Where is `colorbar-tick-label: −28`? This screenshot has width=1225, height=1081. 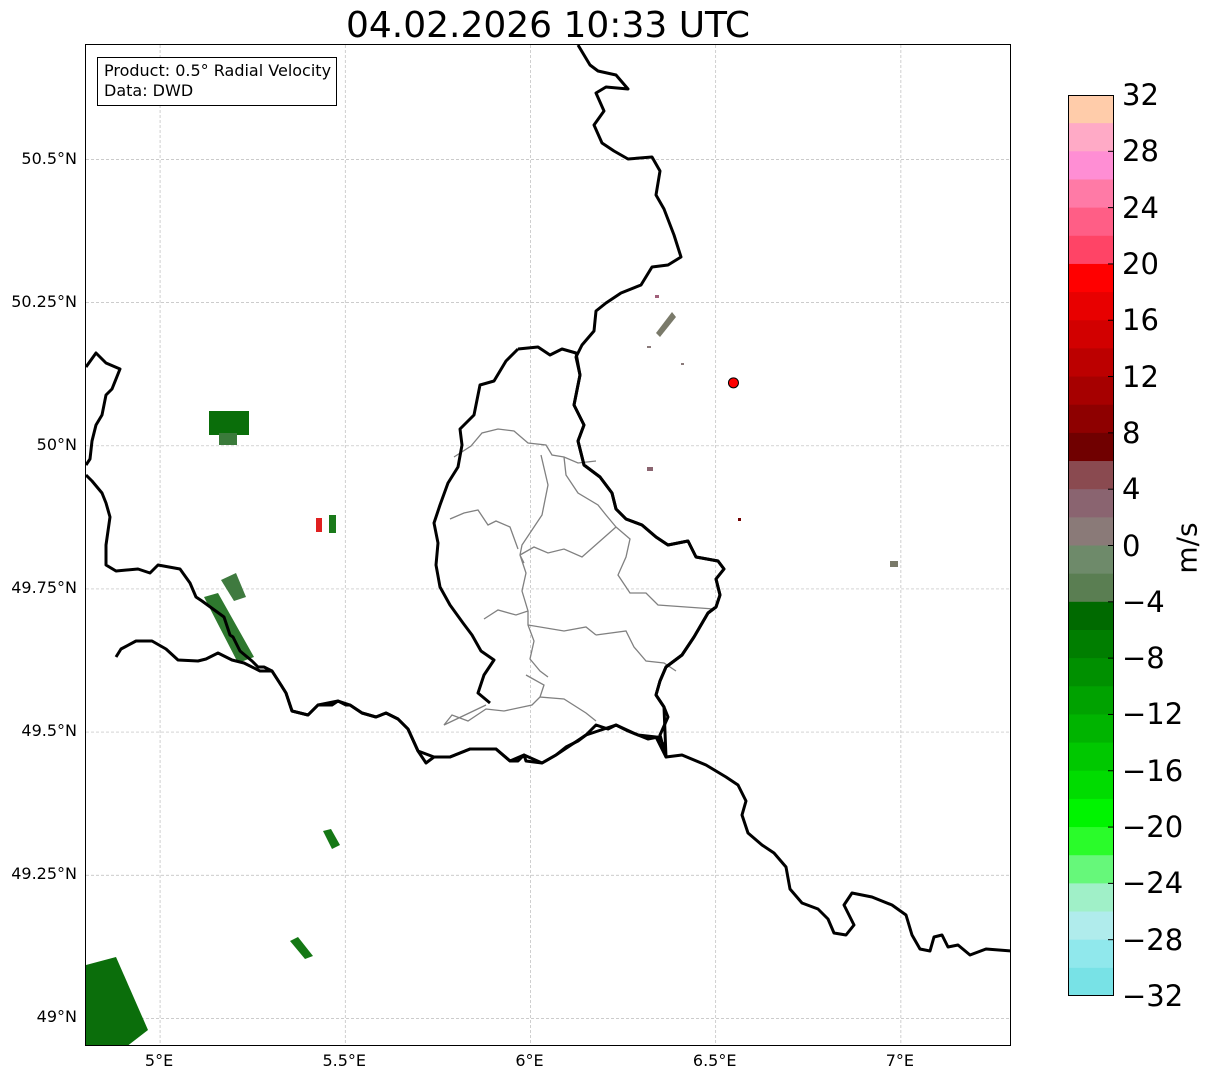
colorbar-tick-label: −28 is located at coordinates (1153, 939).